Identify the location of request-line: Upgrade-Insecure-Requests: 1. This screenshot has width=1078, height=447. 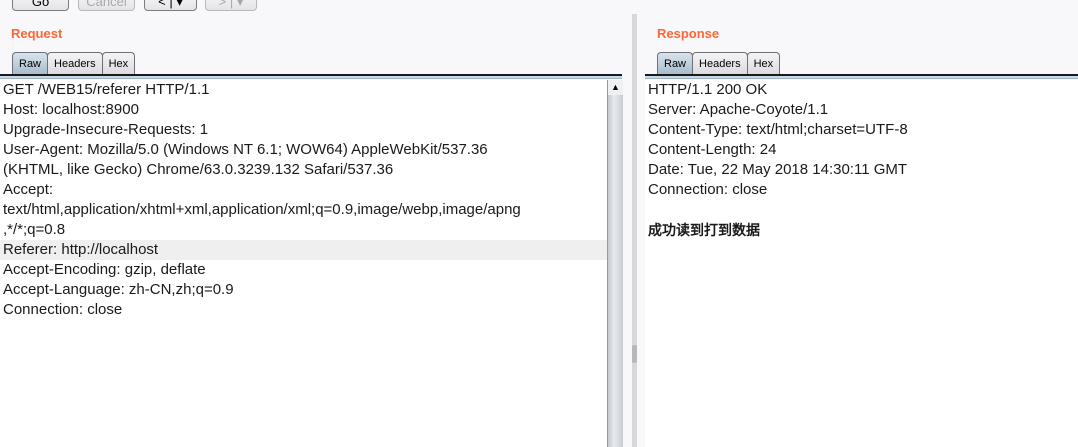
(106, 129).